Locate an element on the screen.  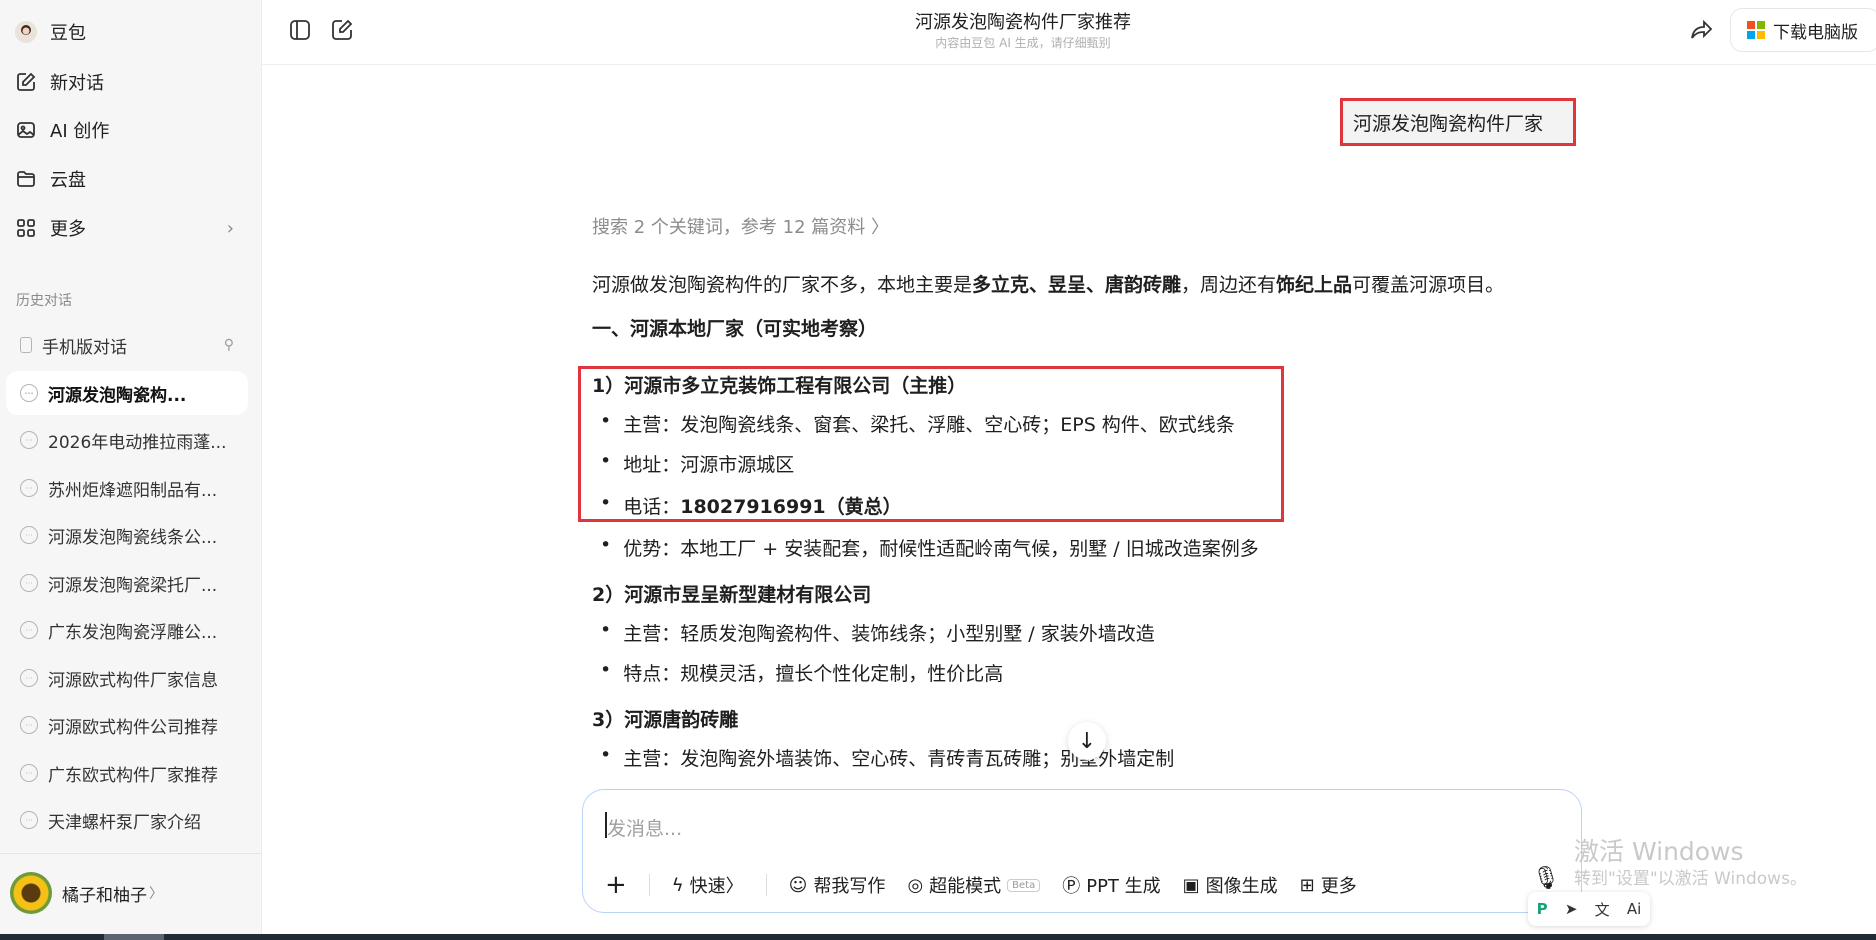
sidebar-item-label: 云盘 is located at coordinates (68, 180).